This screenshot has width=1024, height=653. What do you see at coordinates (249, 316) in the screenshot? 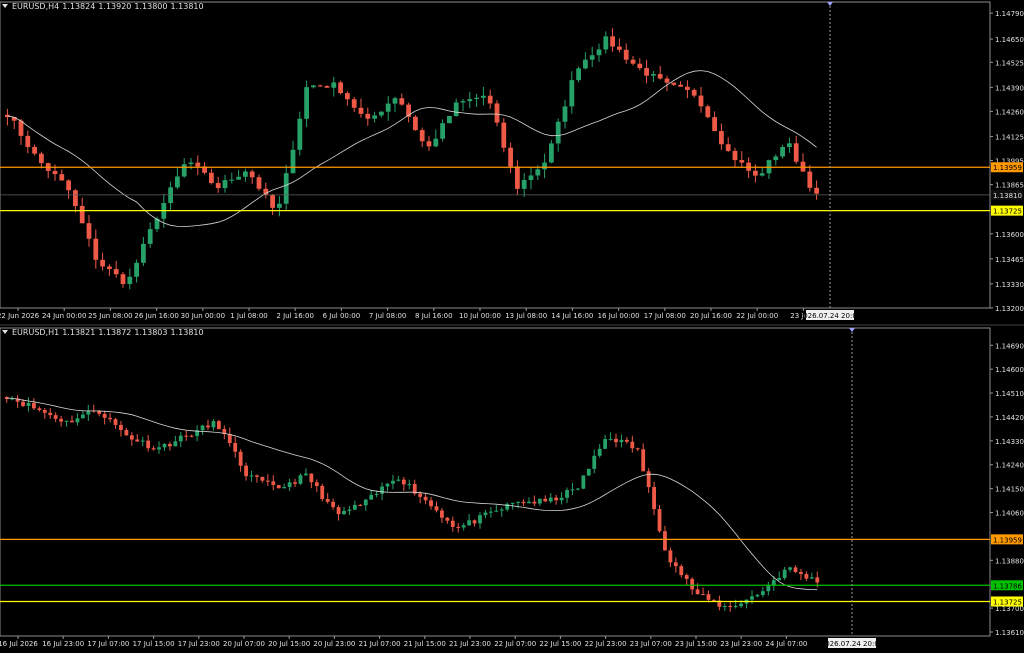
I see `h4-time-label: 1 Jul 08:00` at bounding box center [249, 316].